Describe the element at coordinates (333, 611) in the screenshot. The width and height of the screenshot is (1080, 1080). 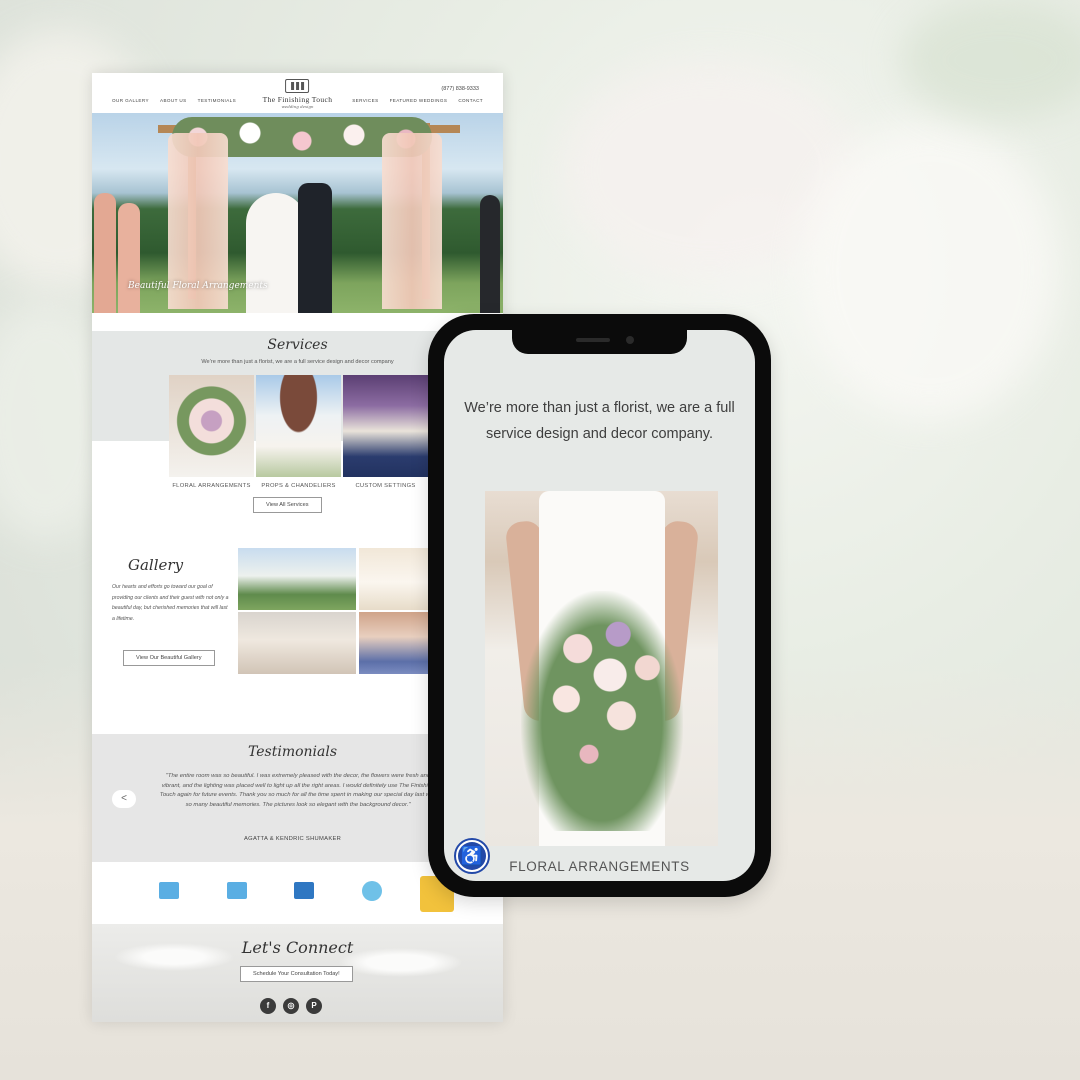
I see `gallery-grid` at that location.